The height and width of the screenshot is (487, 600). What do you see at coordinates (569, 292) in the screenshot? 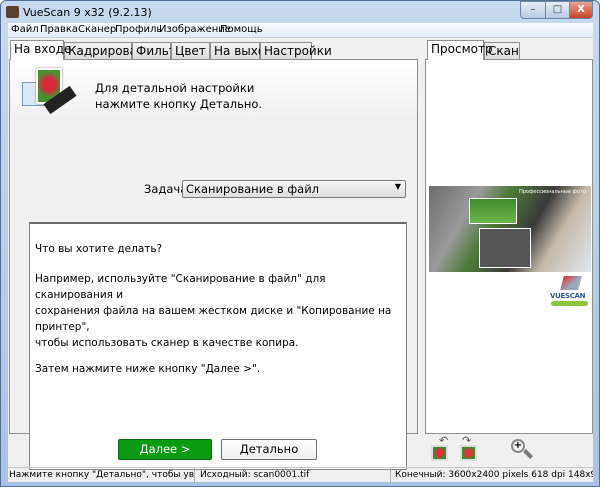
I see `vuescan-logo: VUESCAN` at bounding box center [569, 292].